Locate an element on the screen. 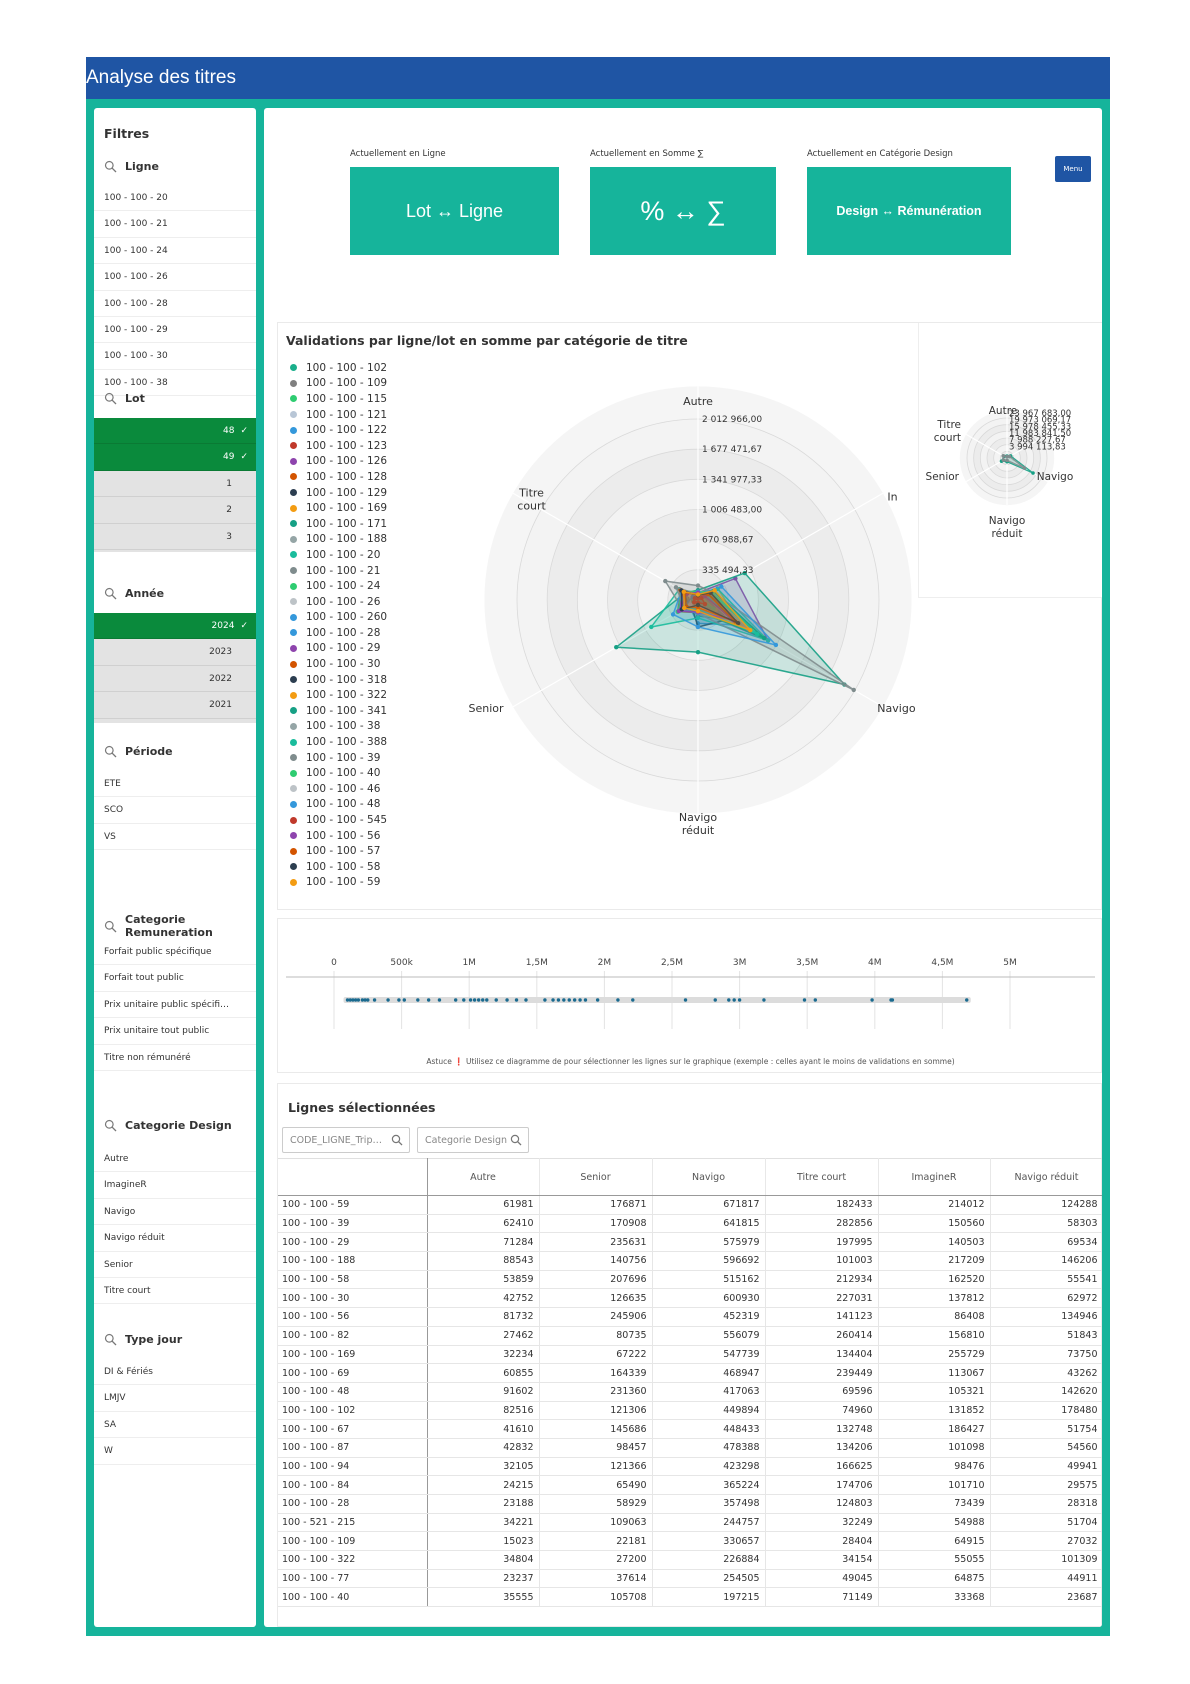 This screenshot has width=1190, height=1684. table-cell: 22181 is located at coordinates (596, 1541).